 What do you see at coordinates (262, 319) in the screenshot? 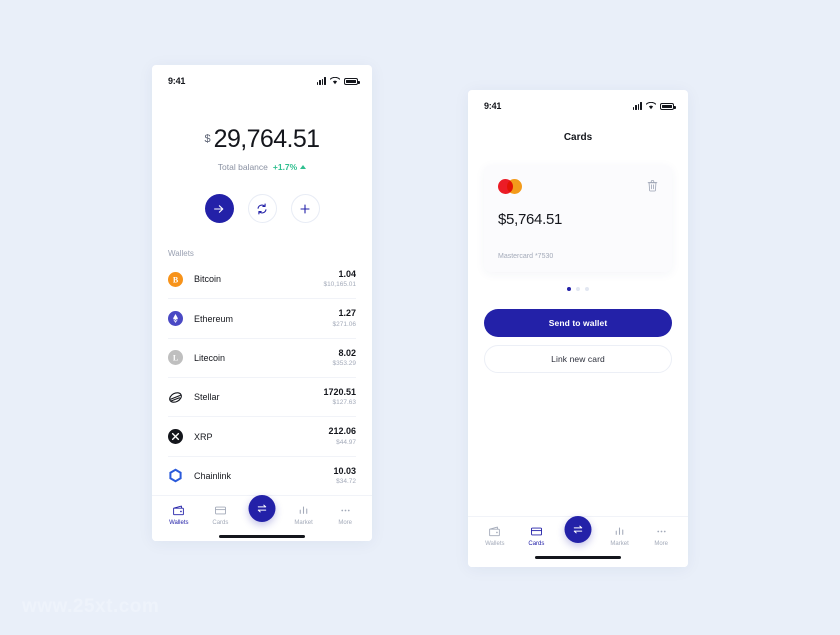
I see `wallet-row: Ethereum 1.27 $271.06` at bounding box center [262, 319].